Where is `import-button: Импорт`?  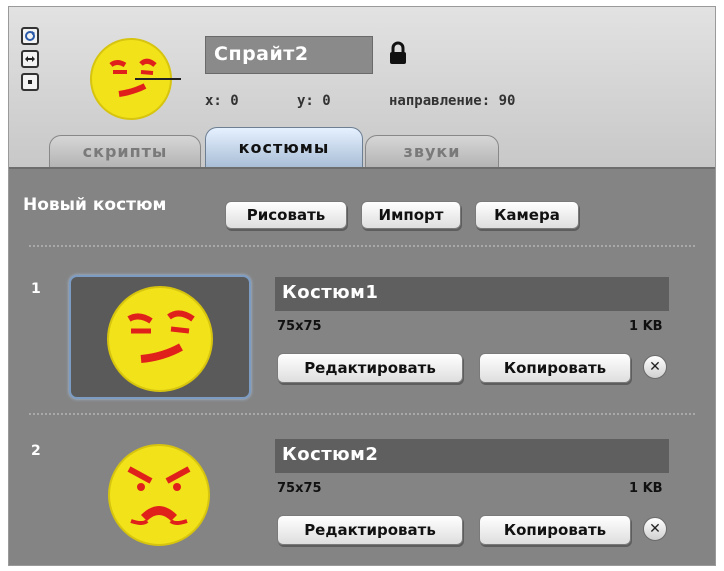
import-button: Импорт is located at coordinates (411, 215).